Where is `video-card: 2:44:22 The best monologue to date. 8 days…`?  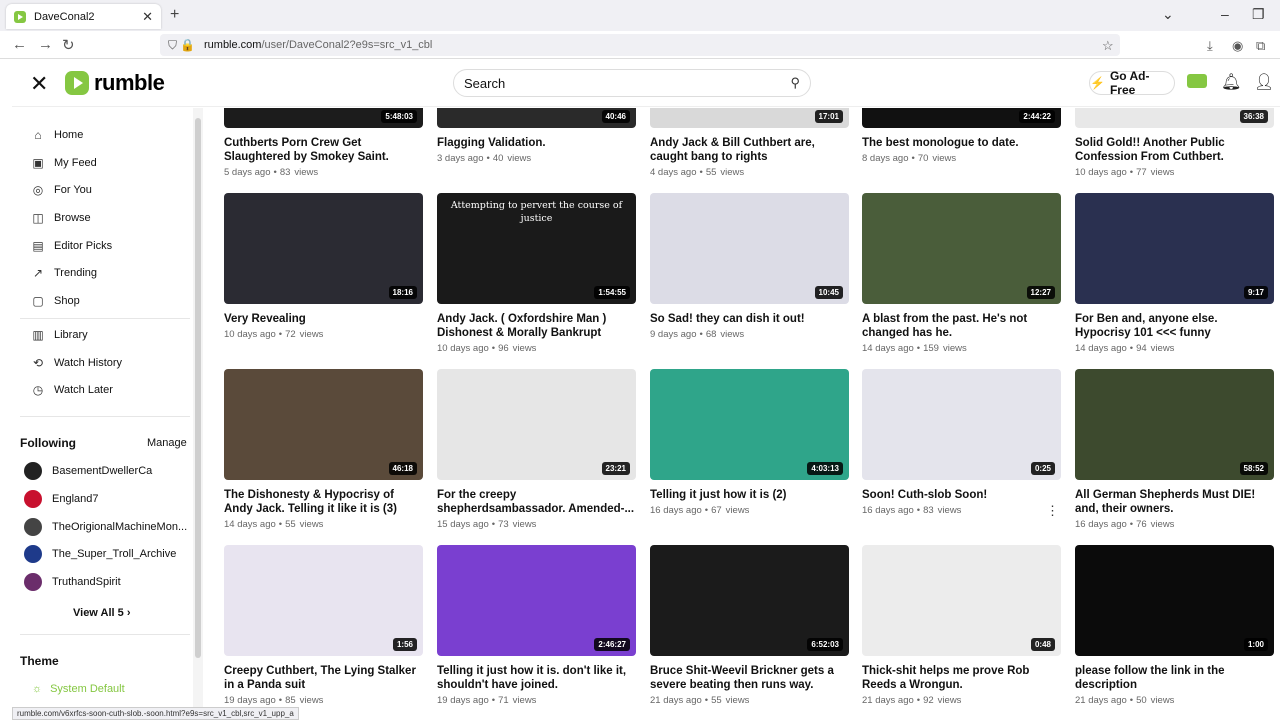 video-card: 2:44:22 The best monologue to date. 8 days… is located at coordinates (961, 136).